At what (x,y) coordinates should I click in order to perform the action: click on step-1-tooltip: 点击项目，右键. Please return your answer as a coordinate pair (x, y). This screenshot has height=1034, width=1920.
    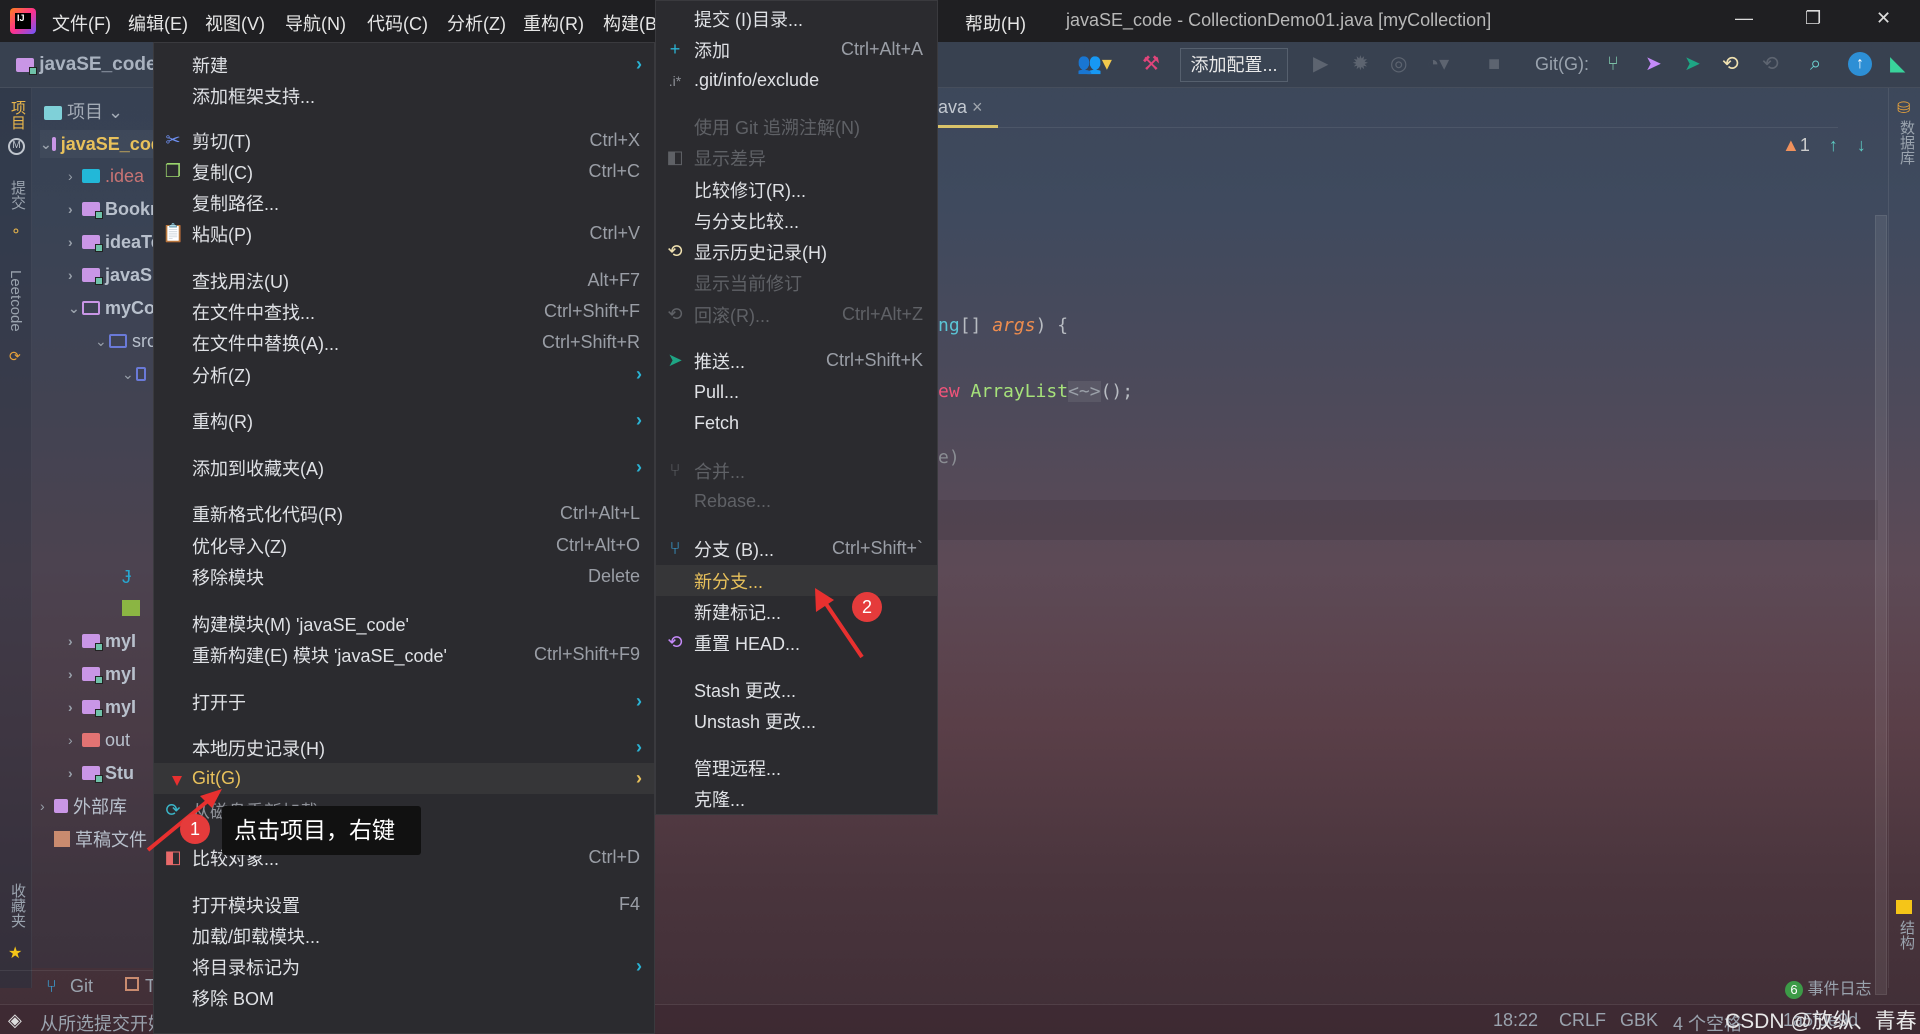
    Looking at the image, I should click on (321, 830).